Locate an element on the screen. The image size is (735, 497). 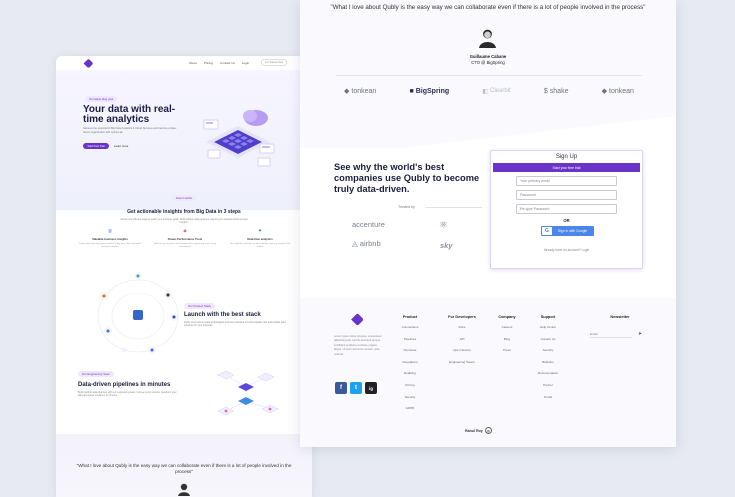
footer-link: Press is located at coordinates (507, 350).